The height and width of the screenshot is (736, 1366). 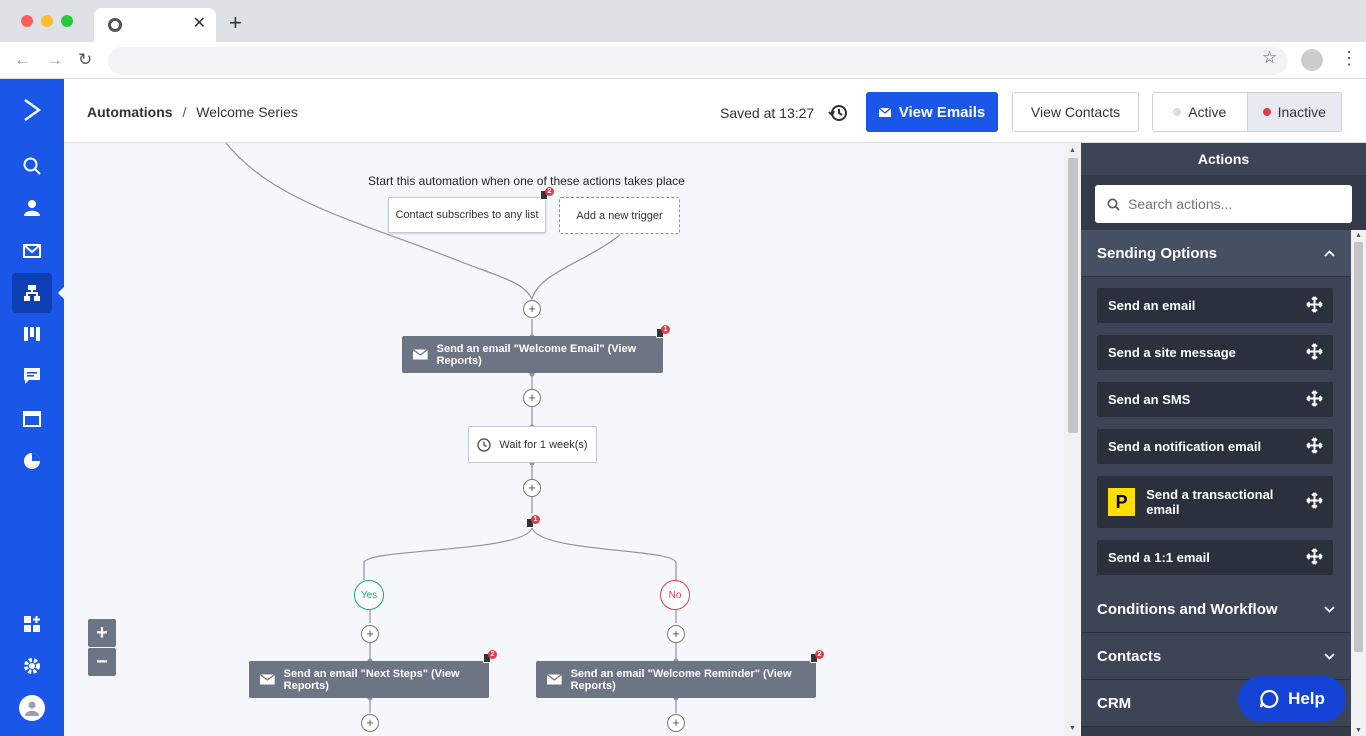 What do you see at coordinates (85, 60) in the screenshot?
I see `reload-icon: ↻` at bounding box center [85, 60].